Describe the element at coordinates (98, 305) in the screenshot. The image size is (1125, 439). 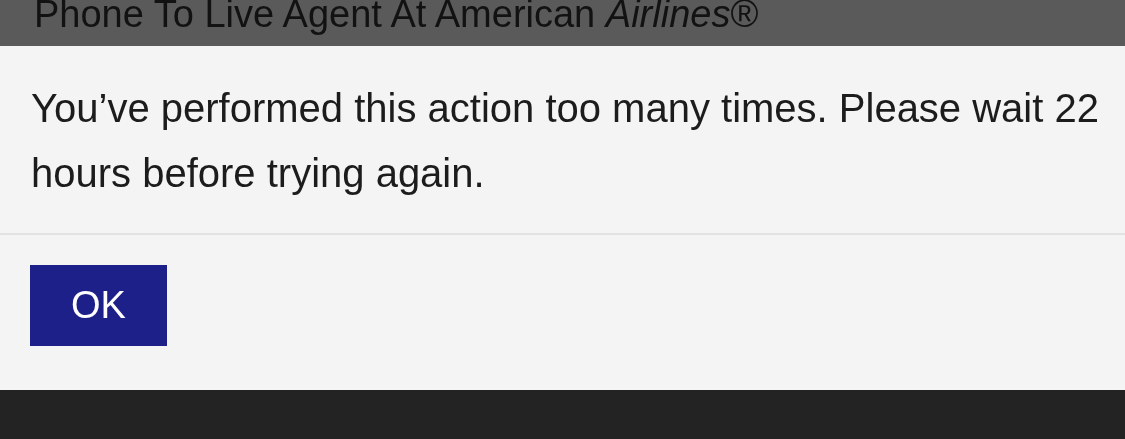
I see `ok-button: OK` at that location.